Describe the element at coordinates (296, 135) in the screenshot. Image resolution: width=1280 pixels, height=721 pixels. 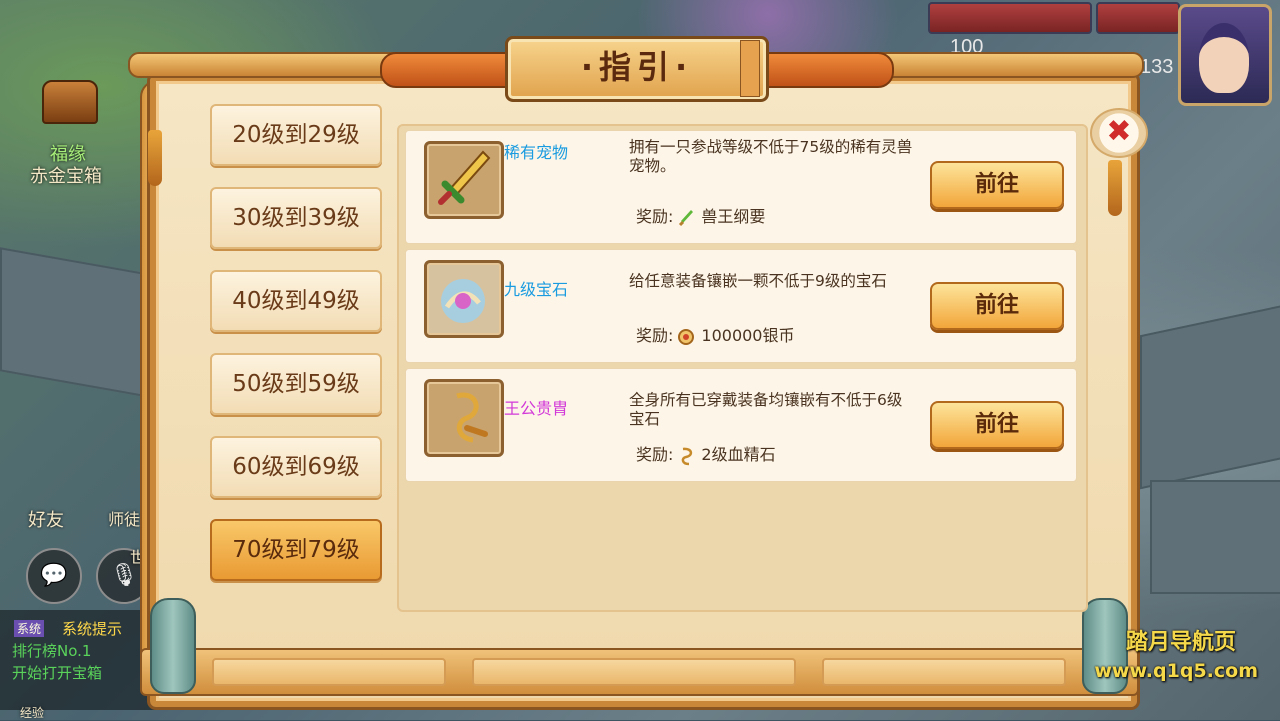
I see `tab-level-20-29: 20级到29级` at that location.